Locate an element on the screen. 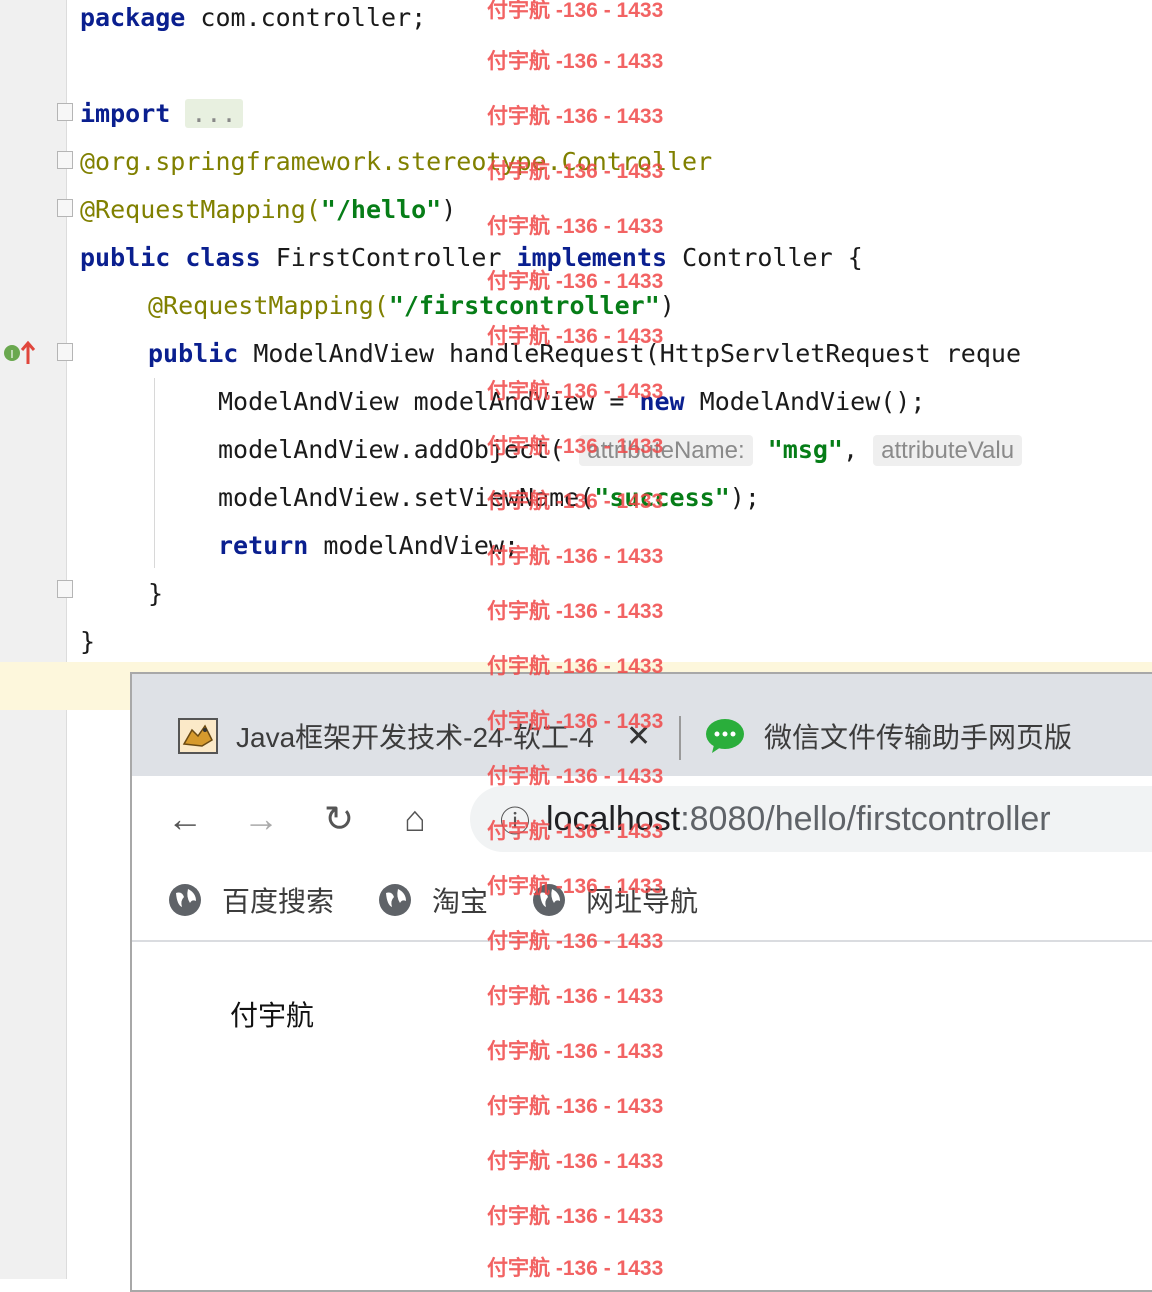  tab-wechat-file-helper: 微信文件传输助手网页版 is located at coordinates (922, 736).